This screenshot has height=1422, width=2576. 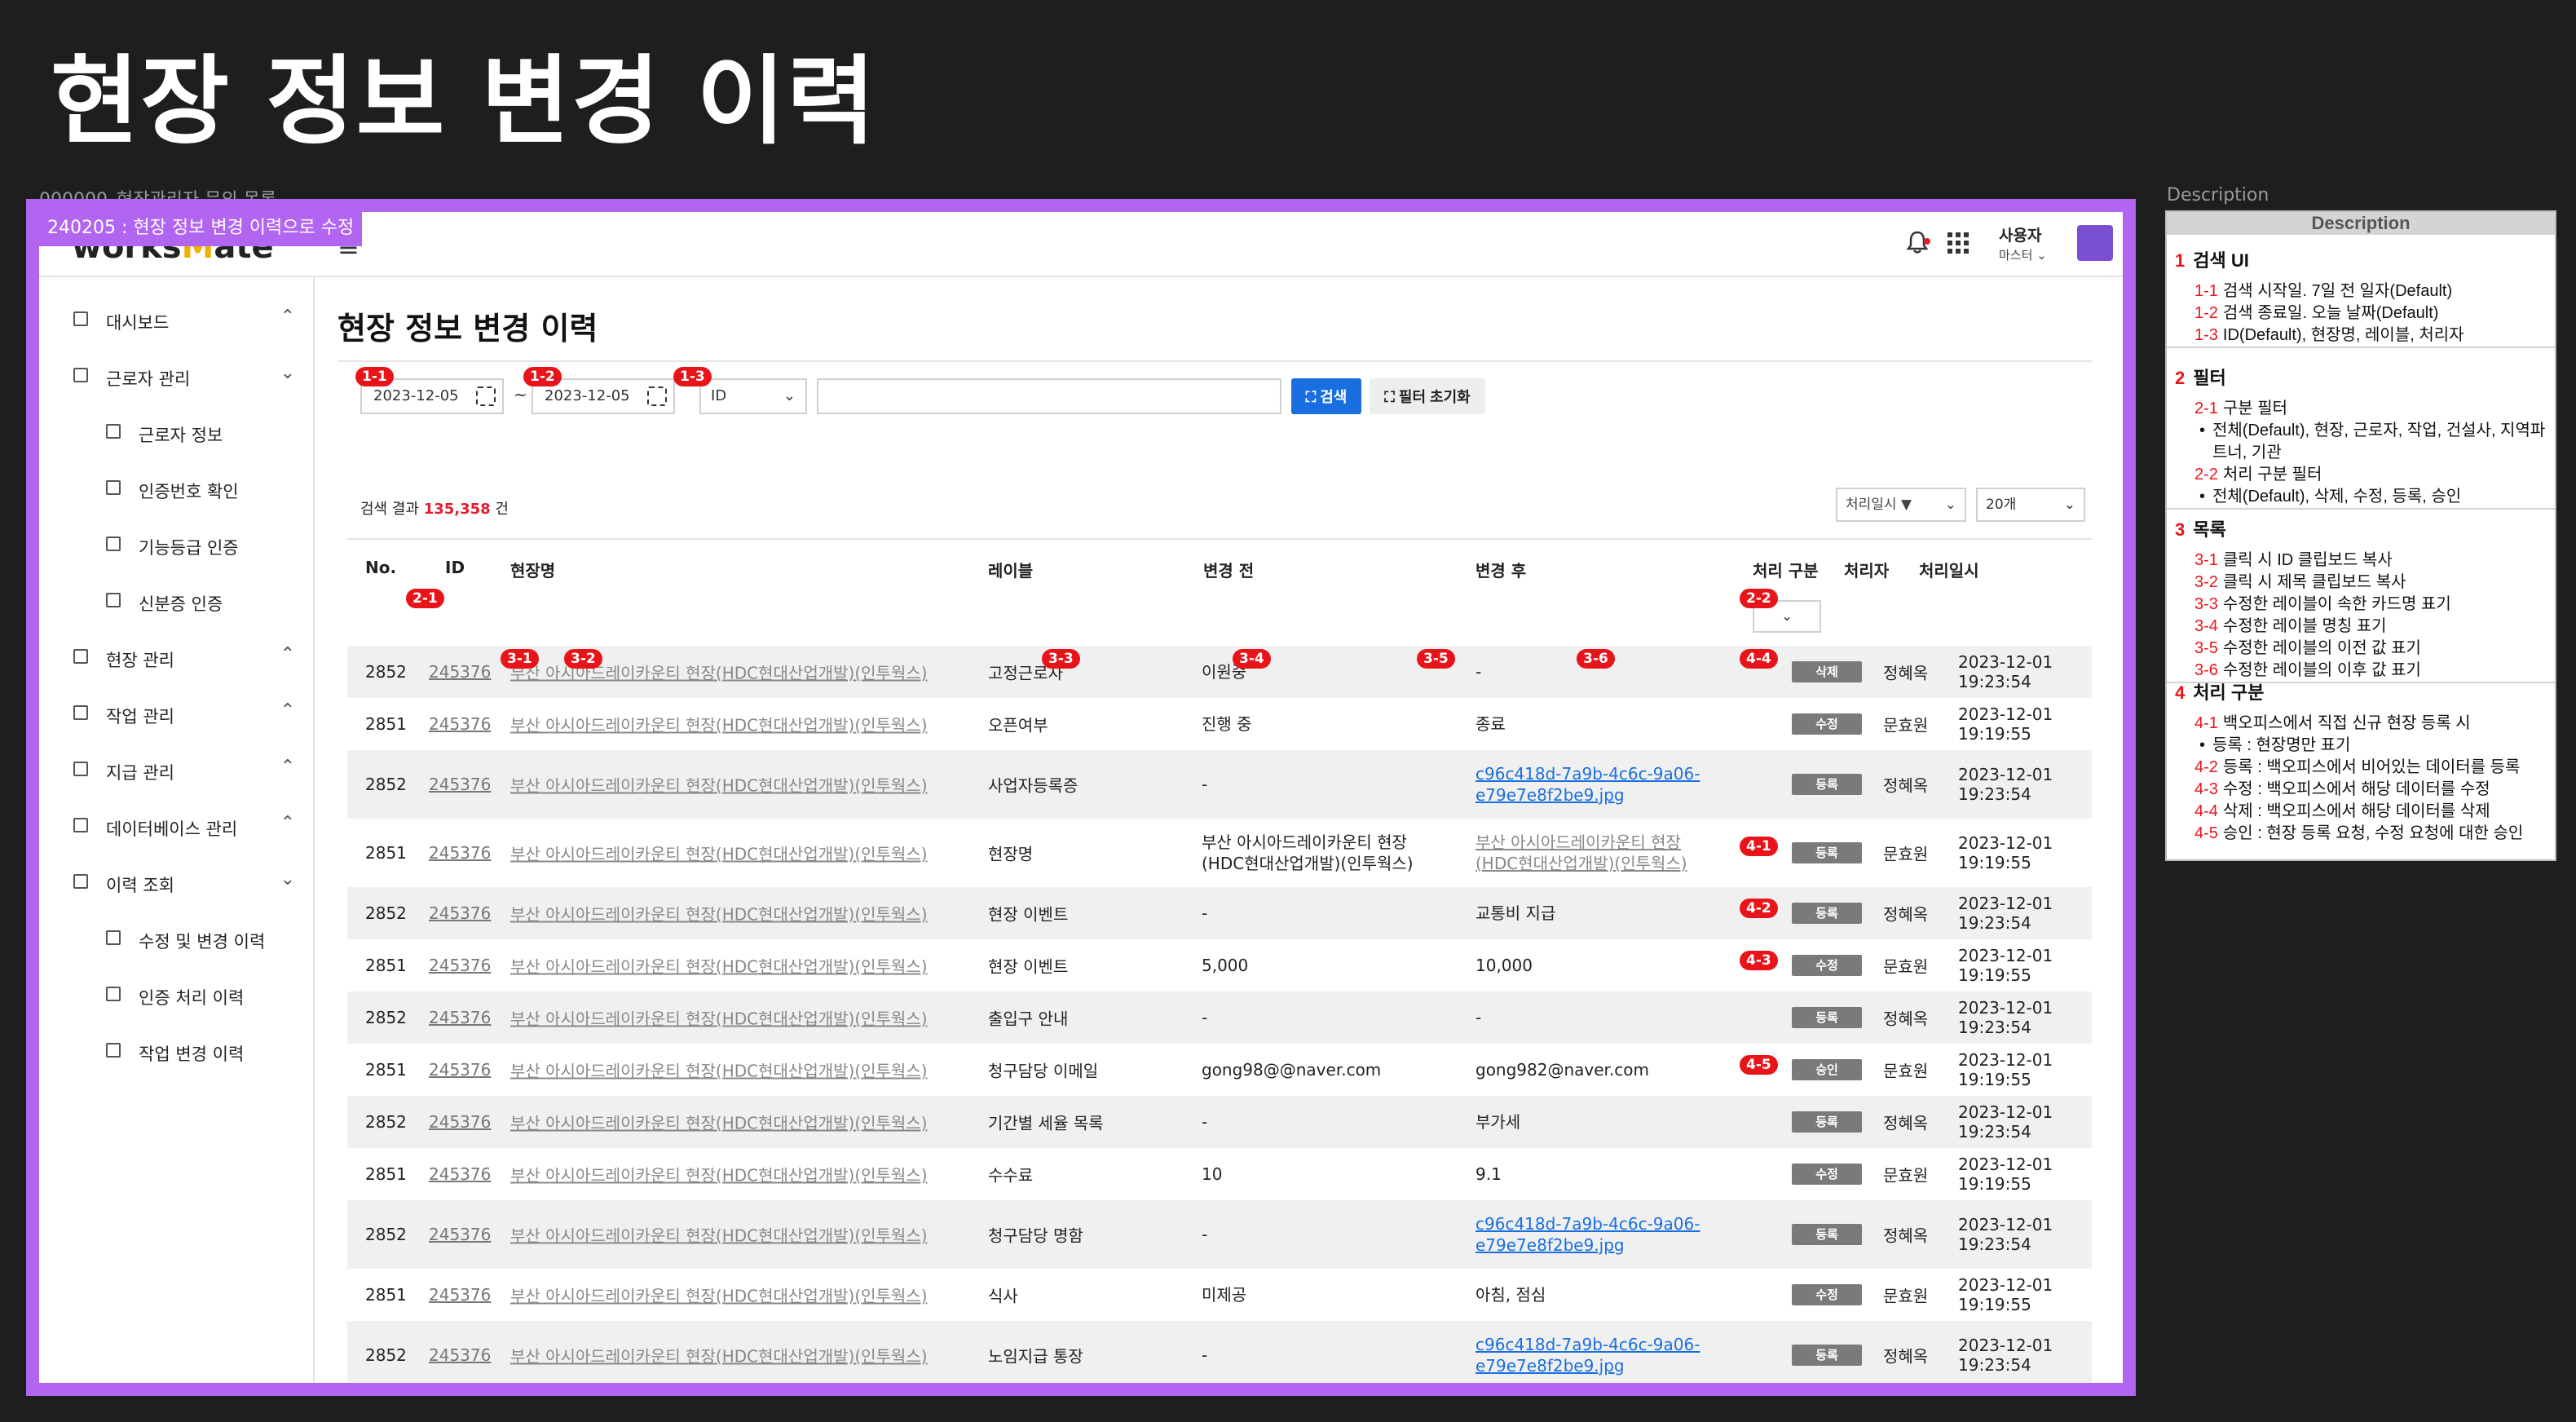 What do you see at coordinates (176, 941) in the screenshot?
I see `sidebar-item: 수정 및 변경 이력` at bounding box center [176, 941].